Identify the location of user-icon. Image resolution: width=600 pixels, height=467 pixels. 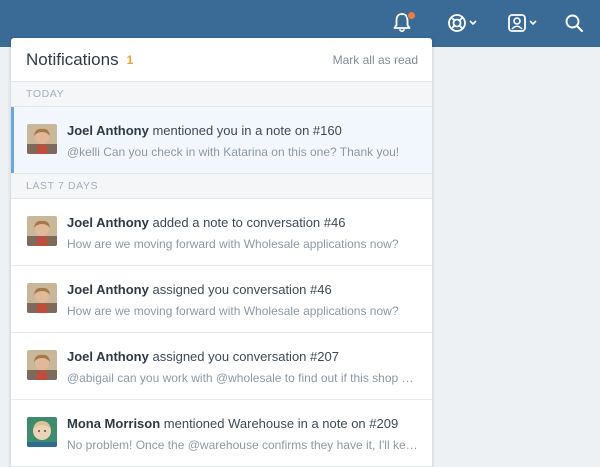
(517, 23).